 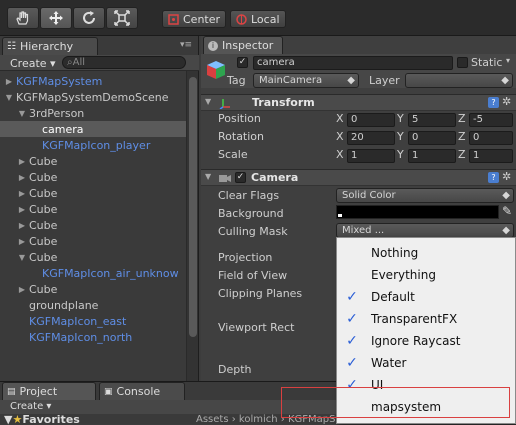 I want to click on hierarchy-item: KGFMapIcon_east, so click(x=93, y=321).